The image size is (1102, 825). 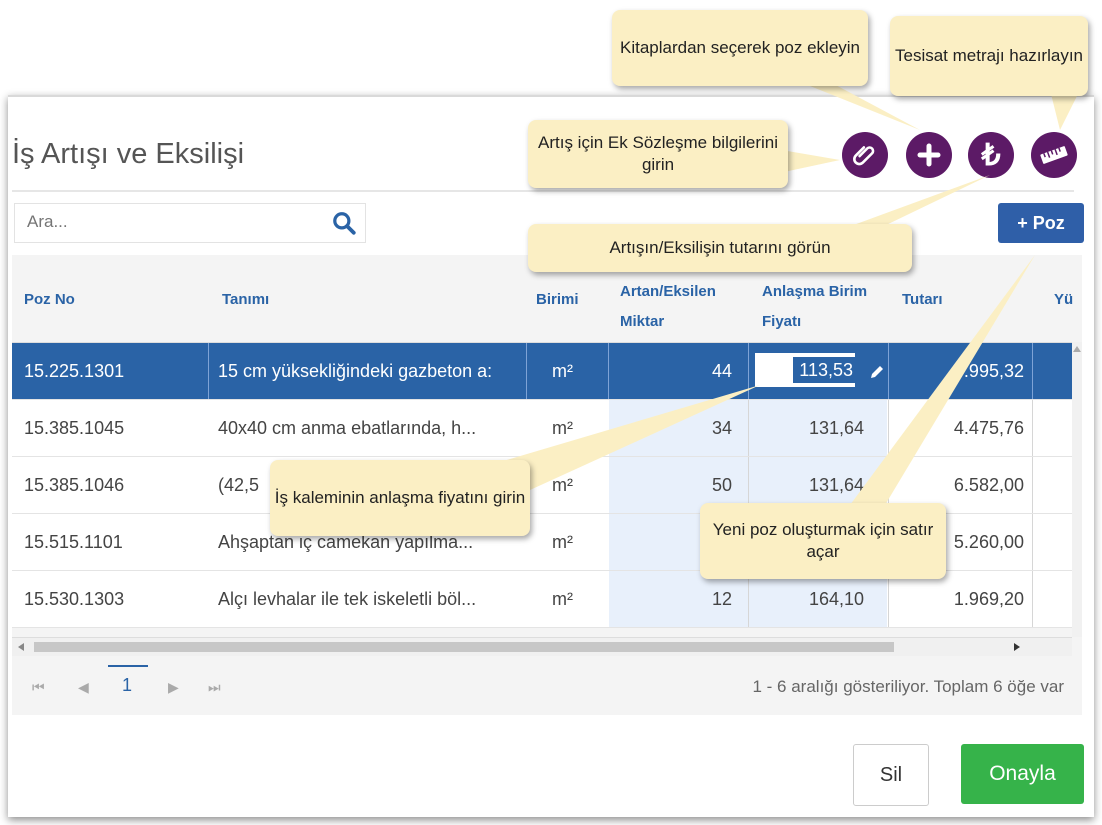 What do you see at coordinates (464, 647) in the screenshot?
I see `scroll-thumb` at bounding box center [464, 647].